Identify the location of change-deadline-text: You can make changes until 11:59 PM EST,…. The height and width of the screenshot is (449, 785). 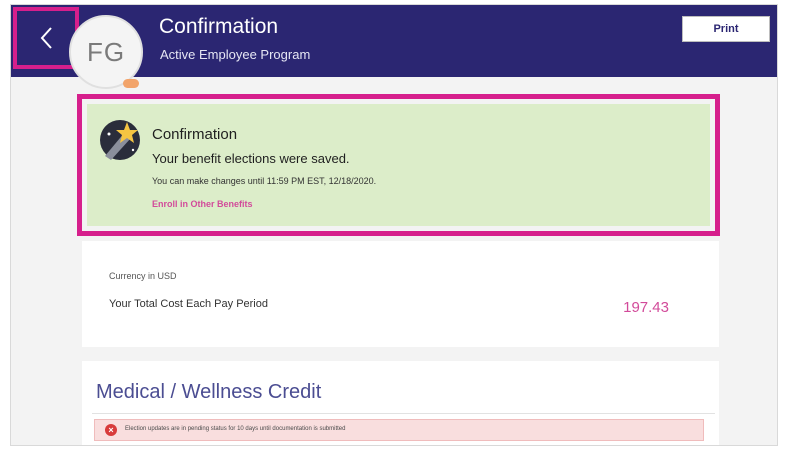
(264, 181).